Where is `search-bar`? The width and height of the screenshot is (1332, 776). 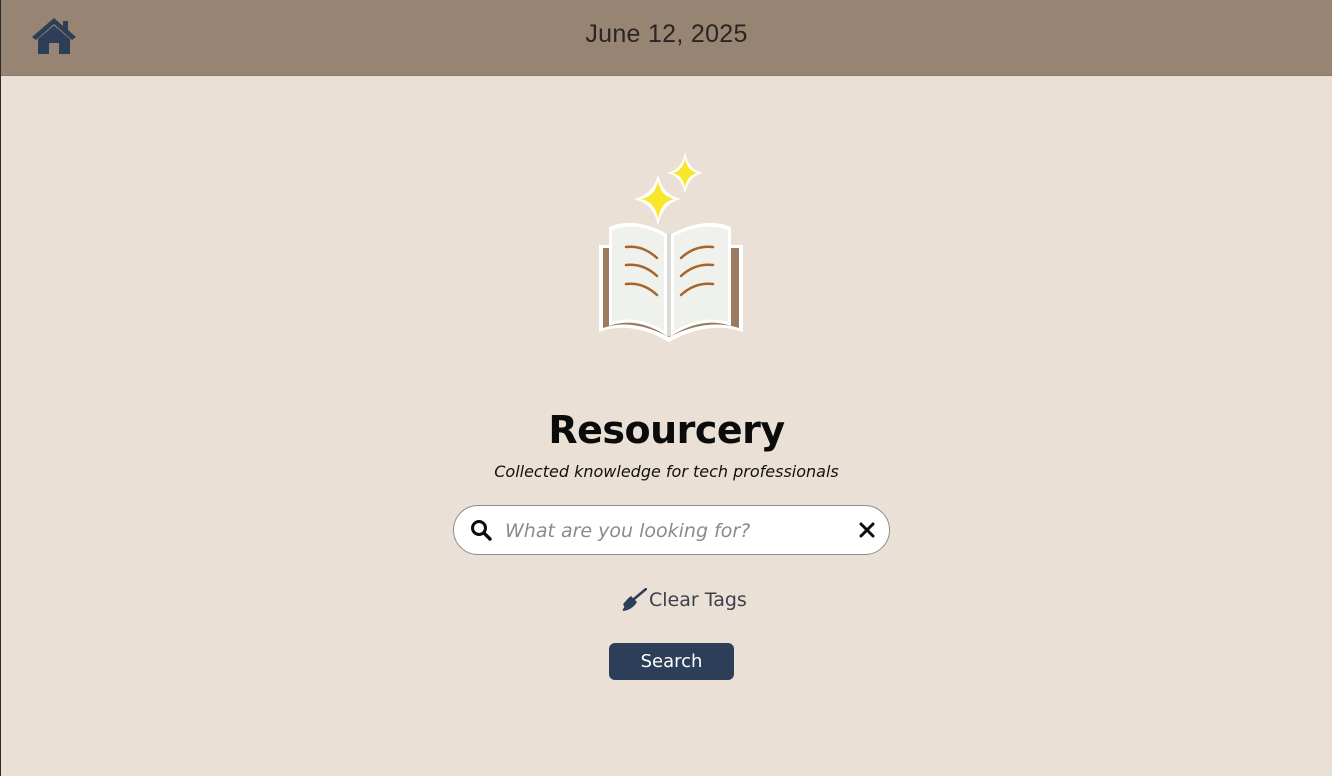 search-bar is located at coordinates (671, 530).